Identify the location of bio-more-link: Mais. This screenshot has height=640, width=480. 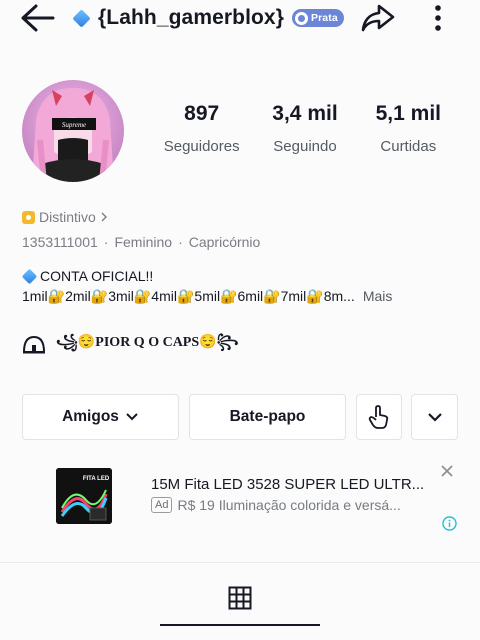
(378, 296).